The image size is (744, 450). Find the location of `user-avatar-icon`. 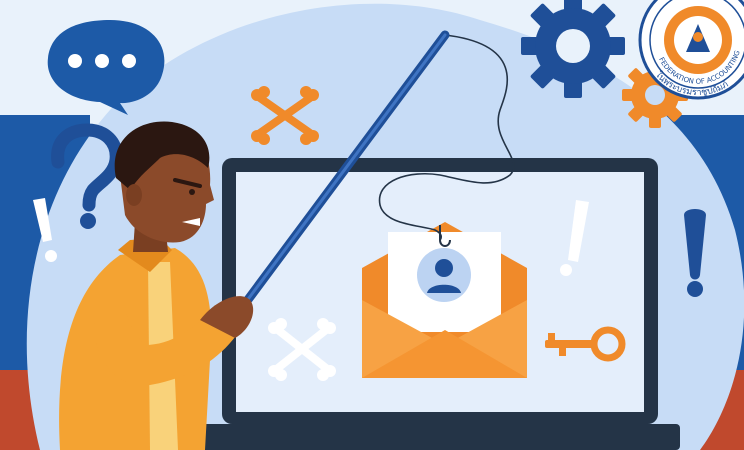

user-avatar-icon is located at coordinates (444, 275).